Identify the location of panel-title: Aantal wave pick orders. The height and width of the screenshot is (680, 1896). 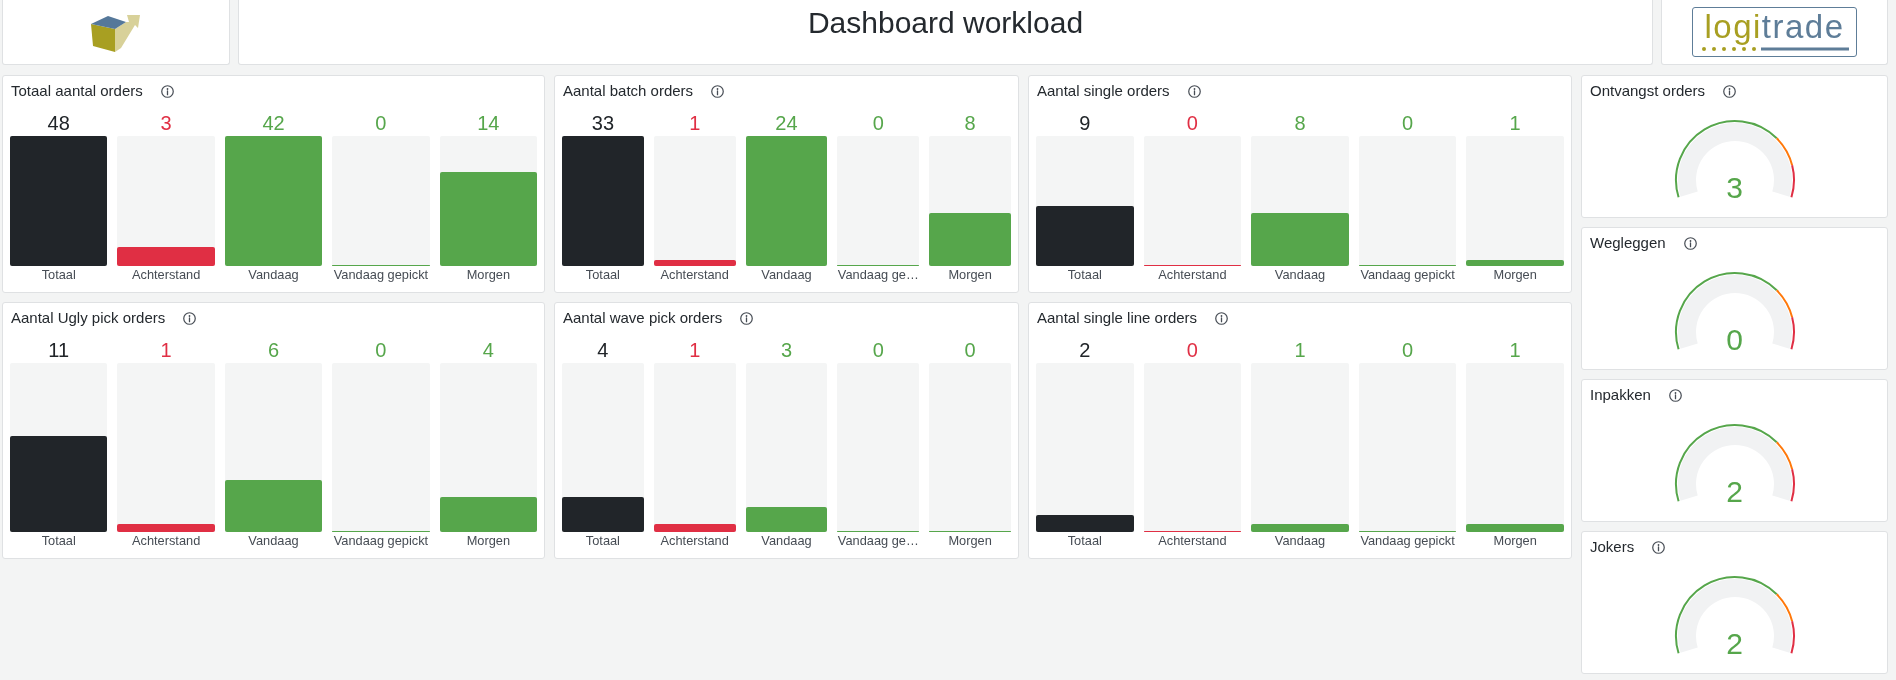
(643, 318).